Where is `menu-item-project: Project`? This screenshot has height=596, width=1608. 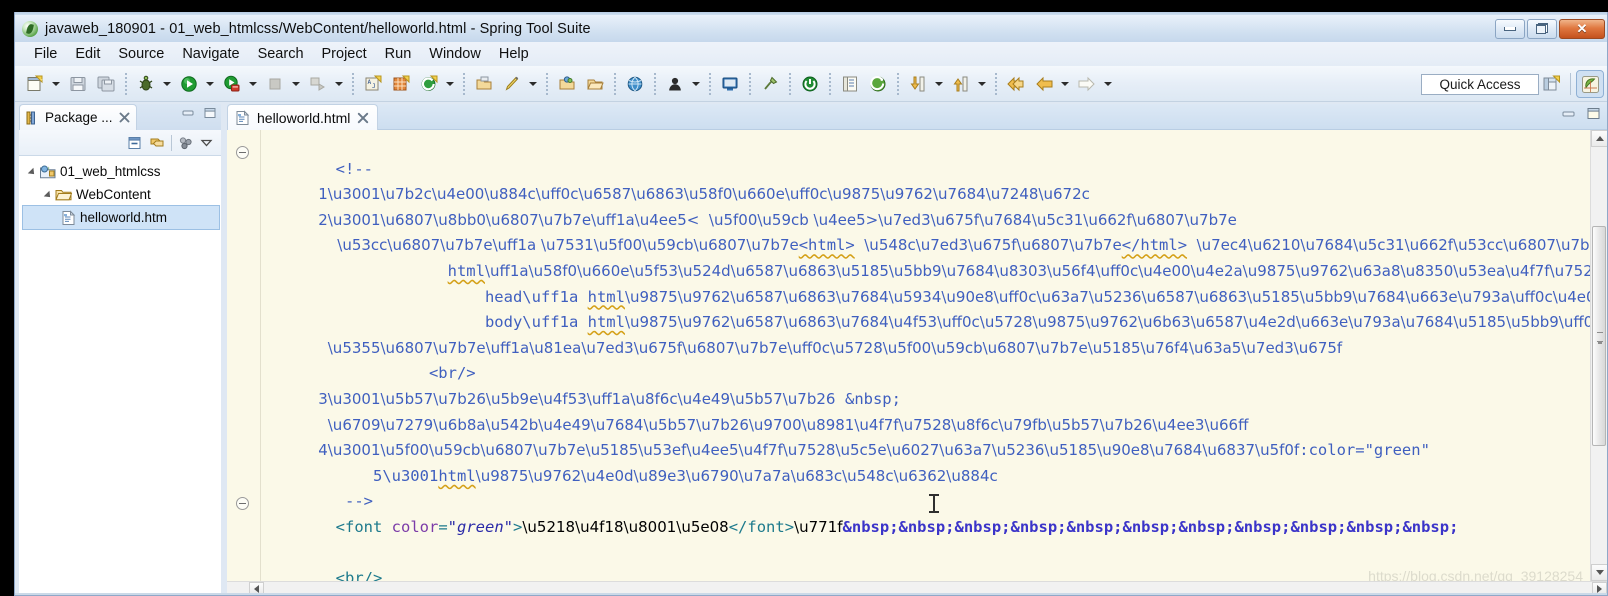
menu-item-project: Project is located at coordinates (344, 54).